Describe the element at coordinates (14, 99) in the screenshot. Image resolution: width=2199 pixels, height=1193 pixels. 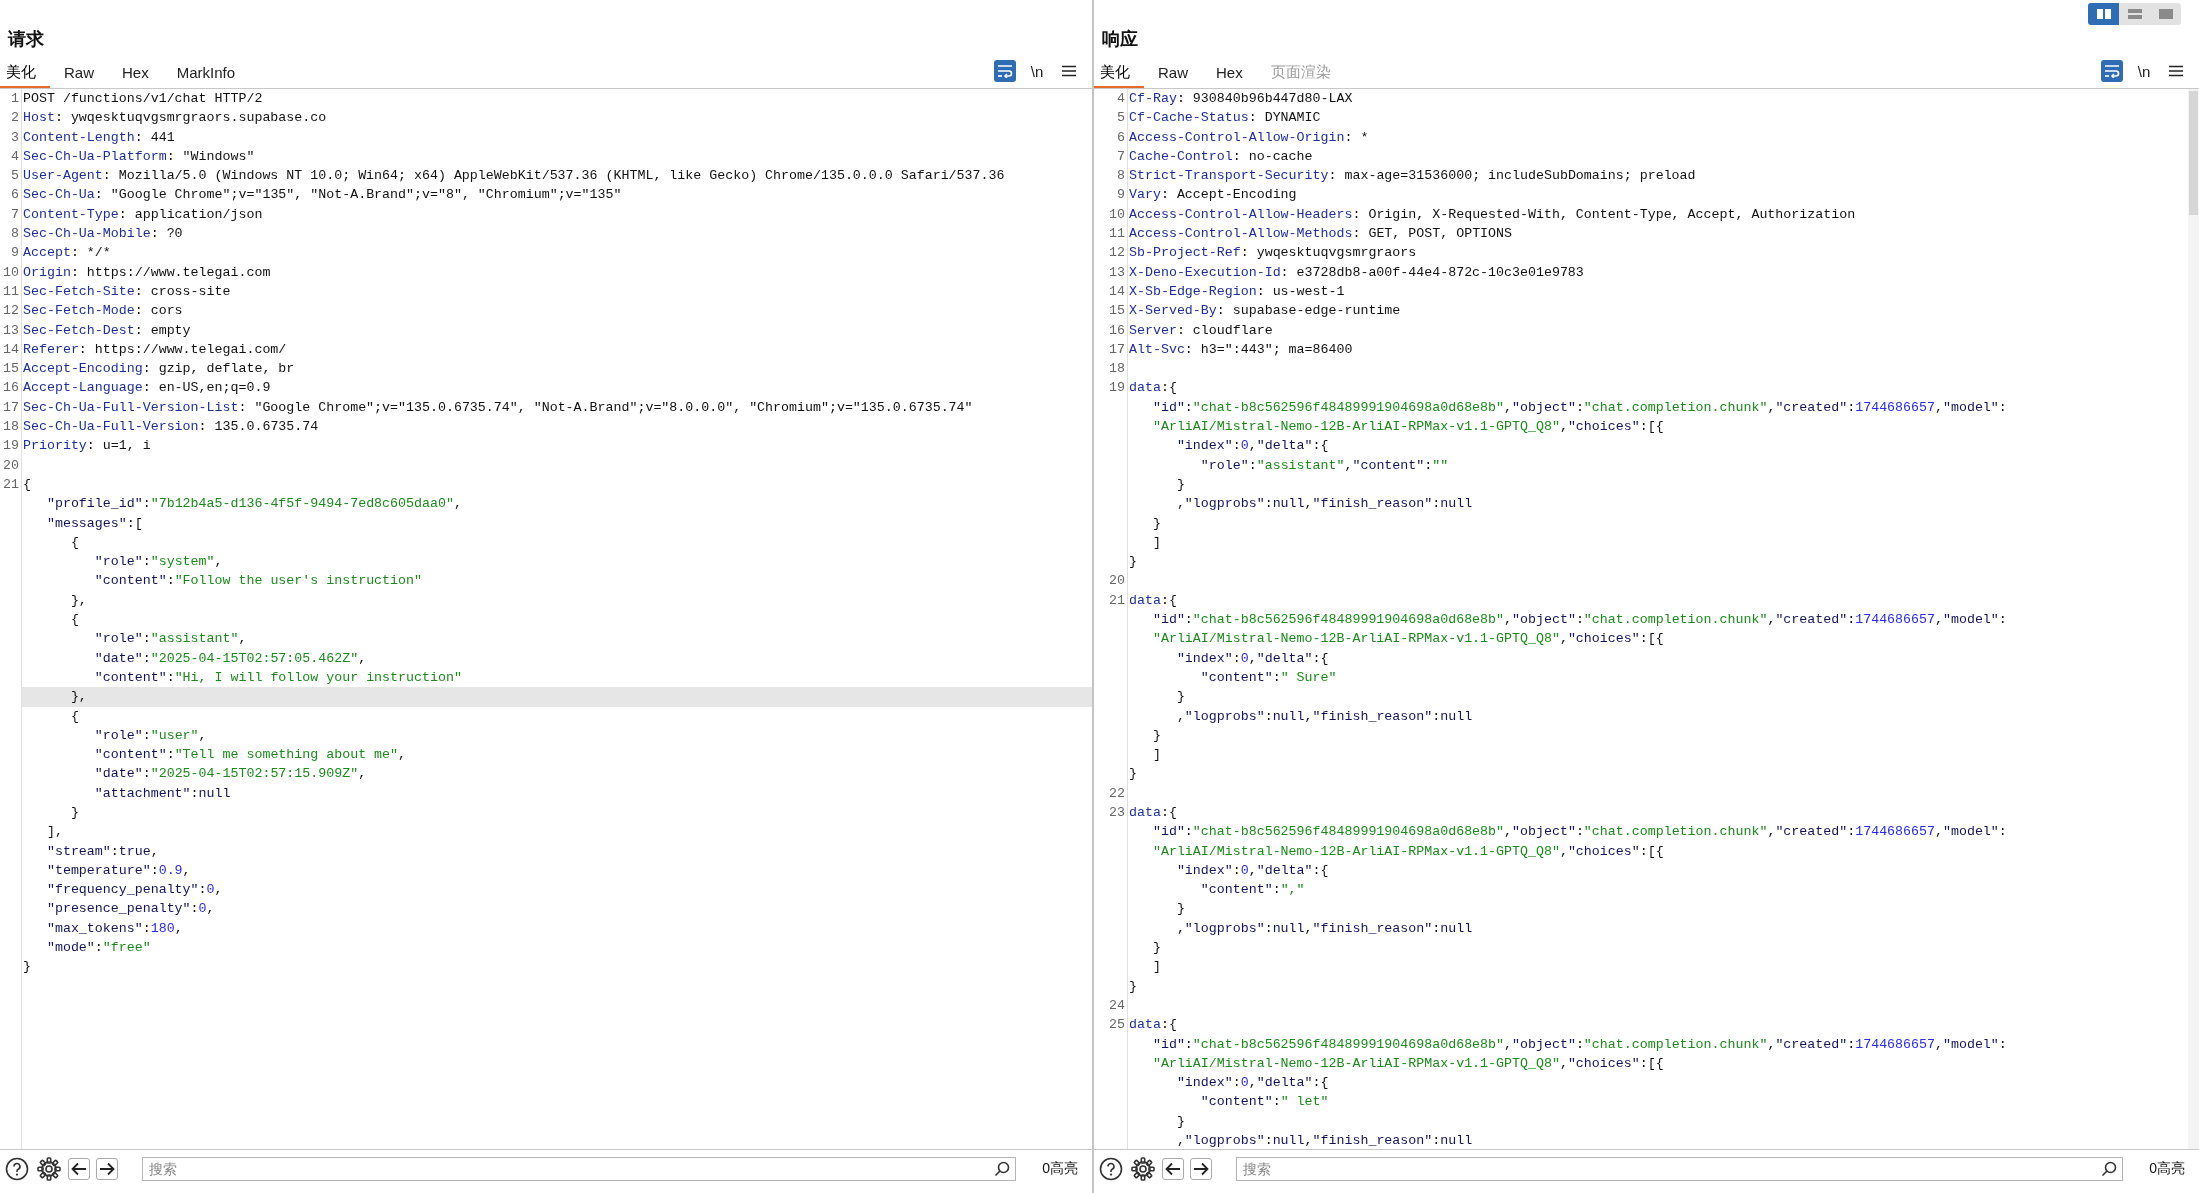
I see `line-number: 1` at that location.